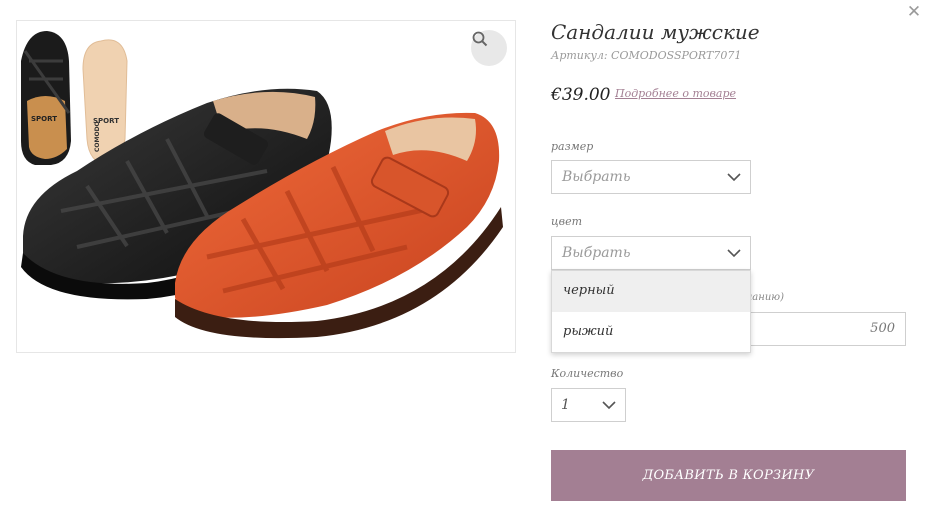 The width and height of the screenshot is (925, 511). I want to click on color-label: цвет, so click(567, 221).